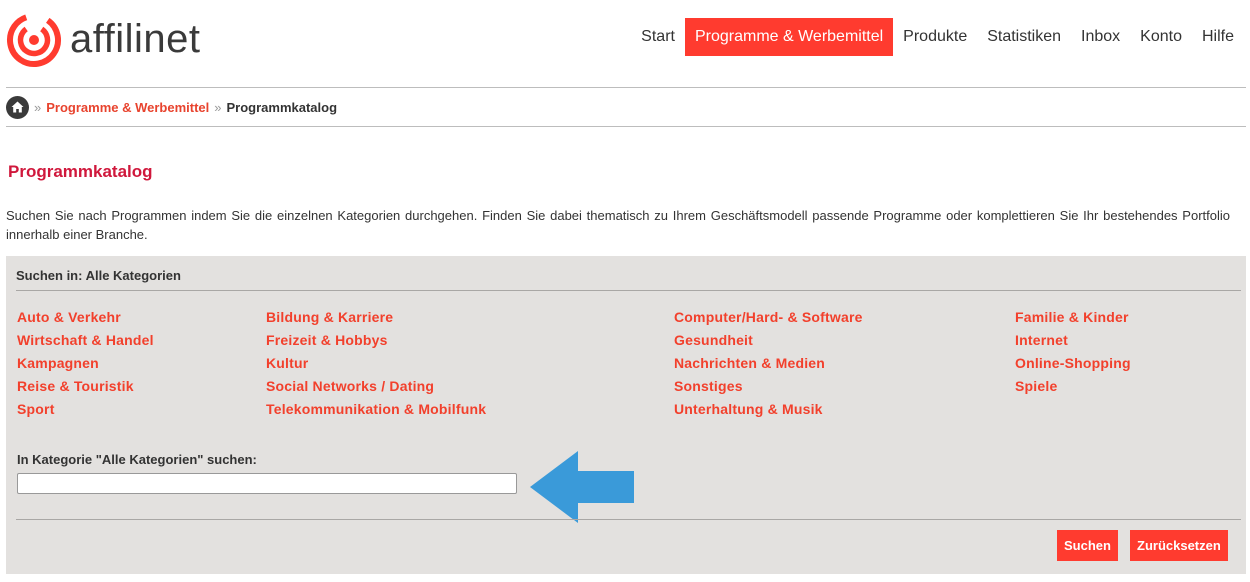 The width and height of the screenshot is (1250, 582). What do you see at coordinates (582, 487) in the screenshot?
I see `arrow-left-icon` at bounding box center [582, 487].